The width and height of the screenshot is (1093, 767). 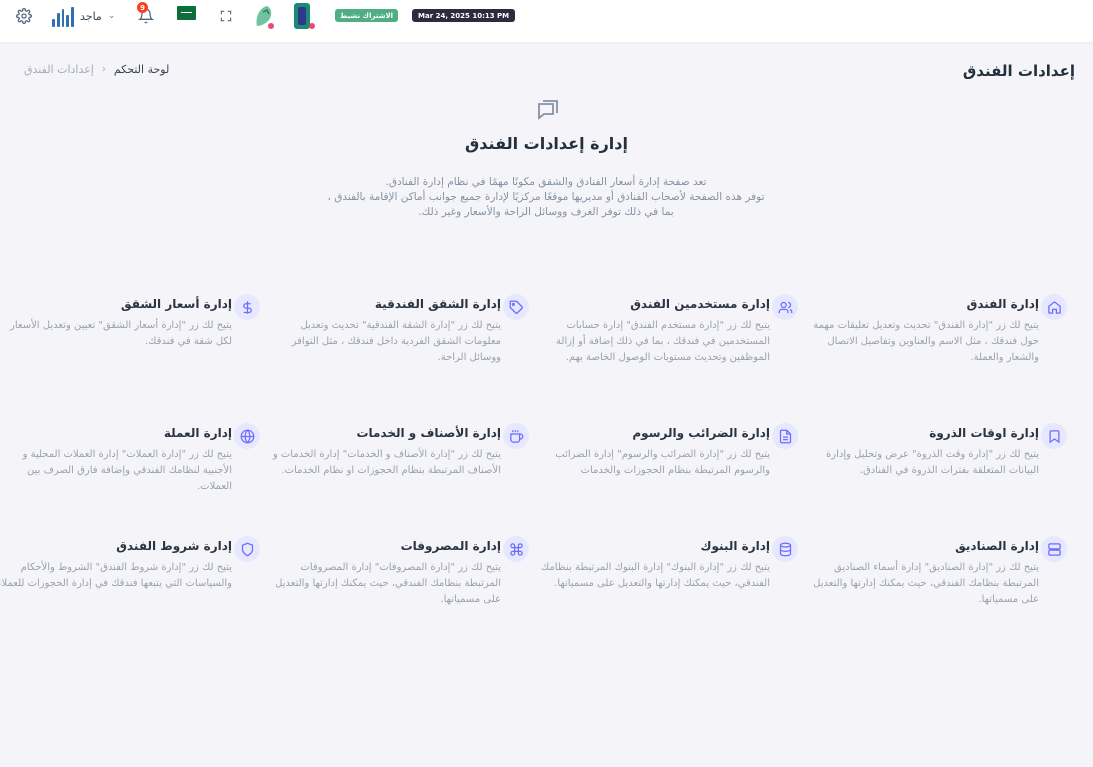 I want to click on breadcrumb-home-link: لوحة التحكم, so click(x=141, y=69).